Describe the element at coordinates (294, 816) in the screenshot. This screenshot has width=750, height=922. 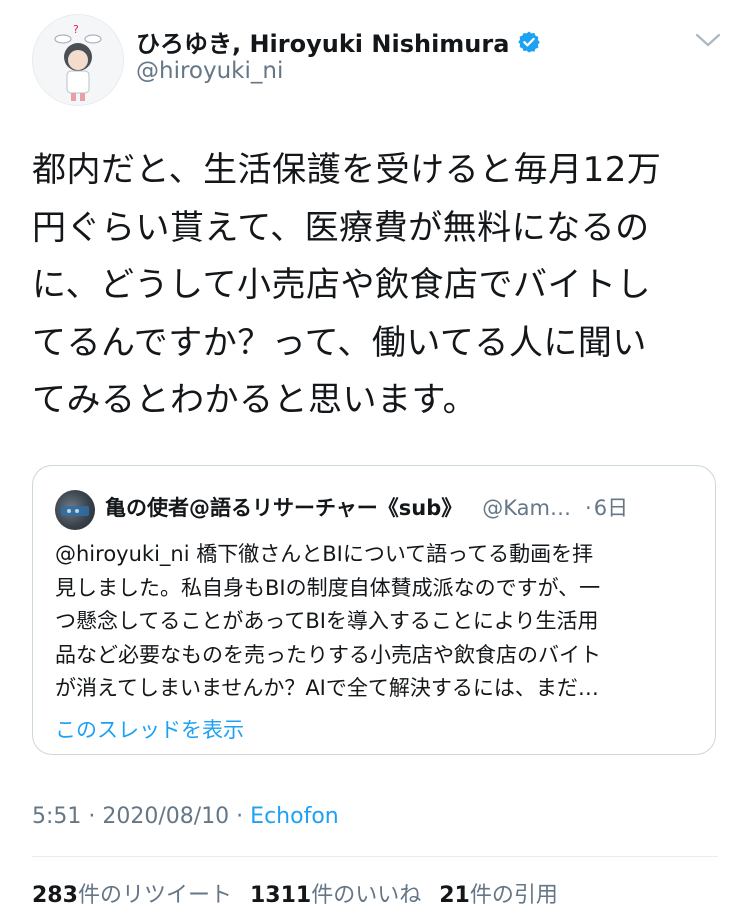
I see `tweet-source-link: Echofon` at that location.